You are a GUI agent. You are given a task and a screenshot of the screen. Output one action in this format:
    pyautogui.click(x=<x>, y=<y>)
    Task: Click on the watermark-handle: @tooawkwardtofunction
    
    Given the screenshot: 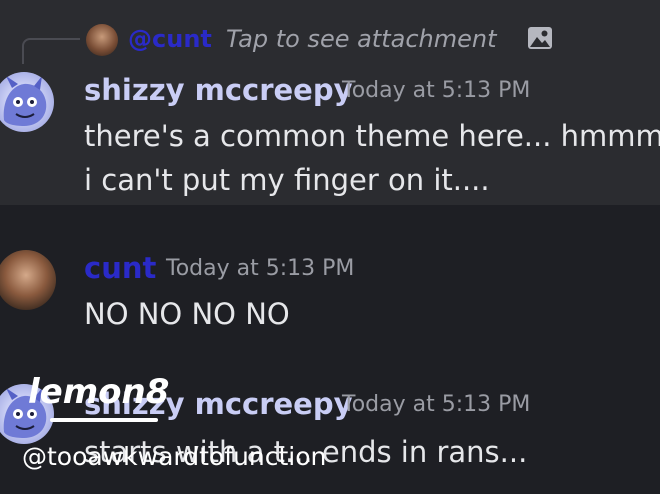 What is the action you would take?
    pyautogui.click(x=174, y=456)
    